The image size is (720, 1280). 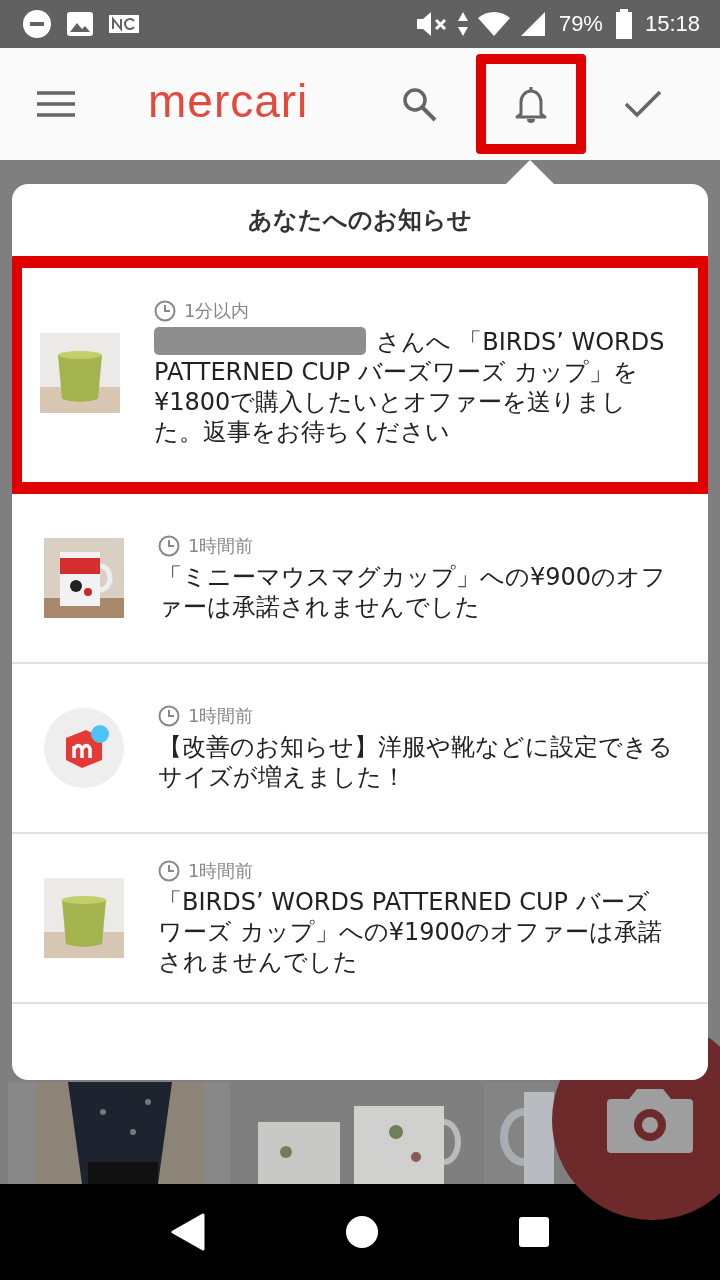 What do you see at coordinates (623, 24) in the screenshot?
I see `battery-icon` at bounding box center [623, 24].